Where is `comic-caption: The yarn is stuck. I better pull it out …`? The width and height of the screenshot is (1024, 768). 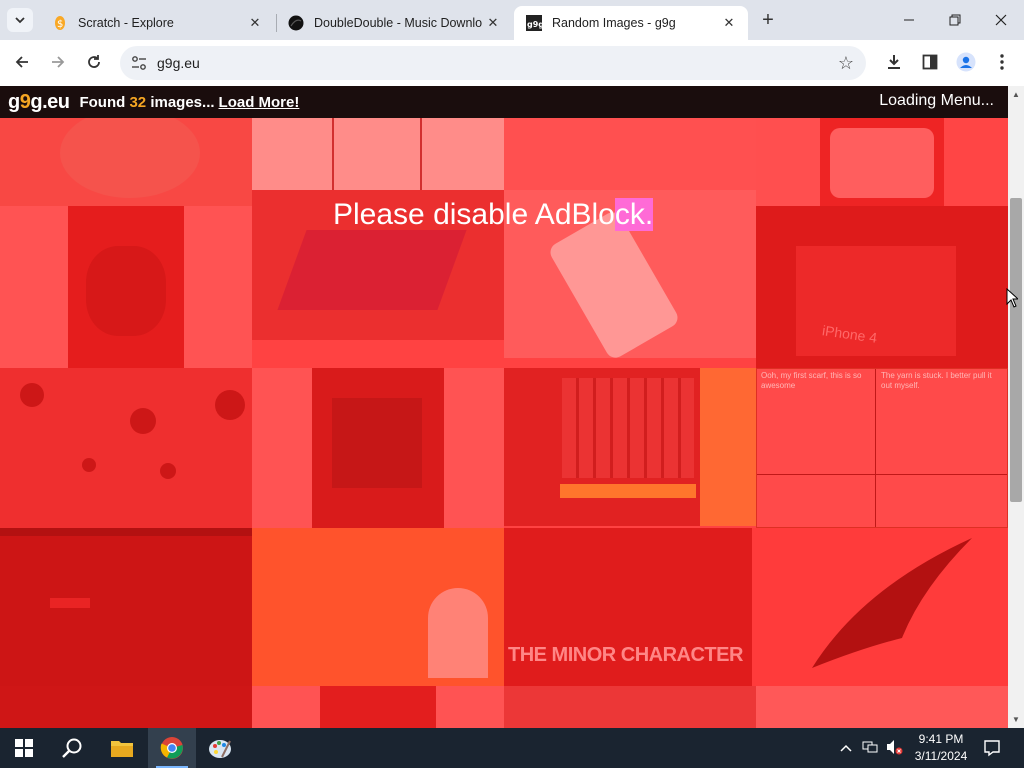
comic-caption: The yarn is stuck. I better pull it out … is located at coordinates (936, 380).